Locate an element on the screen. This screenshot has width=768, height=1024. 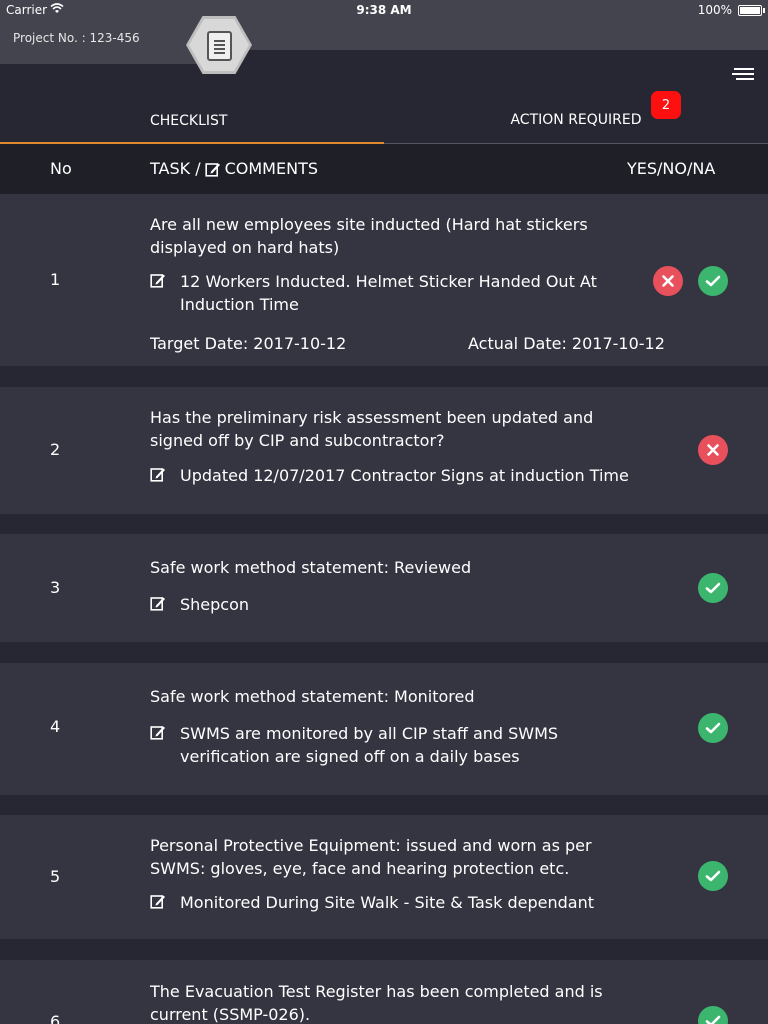
action-required-badge: 2 is located at coordinates (666, 105).